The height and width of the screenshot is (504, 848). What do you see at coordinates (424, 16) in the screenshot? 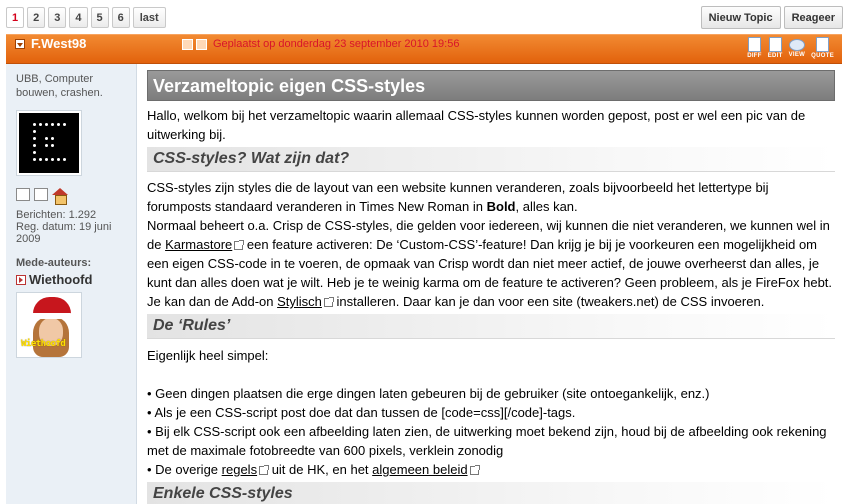
I see `topic-toolbar: 1 2 3 4 5 6 last Nieuw Topic Reageer` at bounding box center [424, 16].